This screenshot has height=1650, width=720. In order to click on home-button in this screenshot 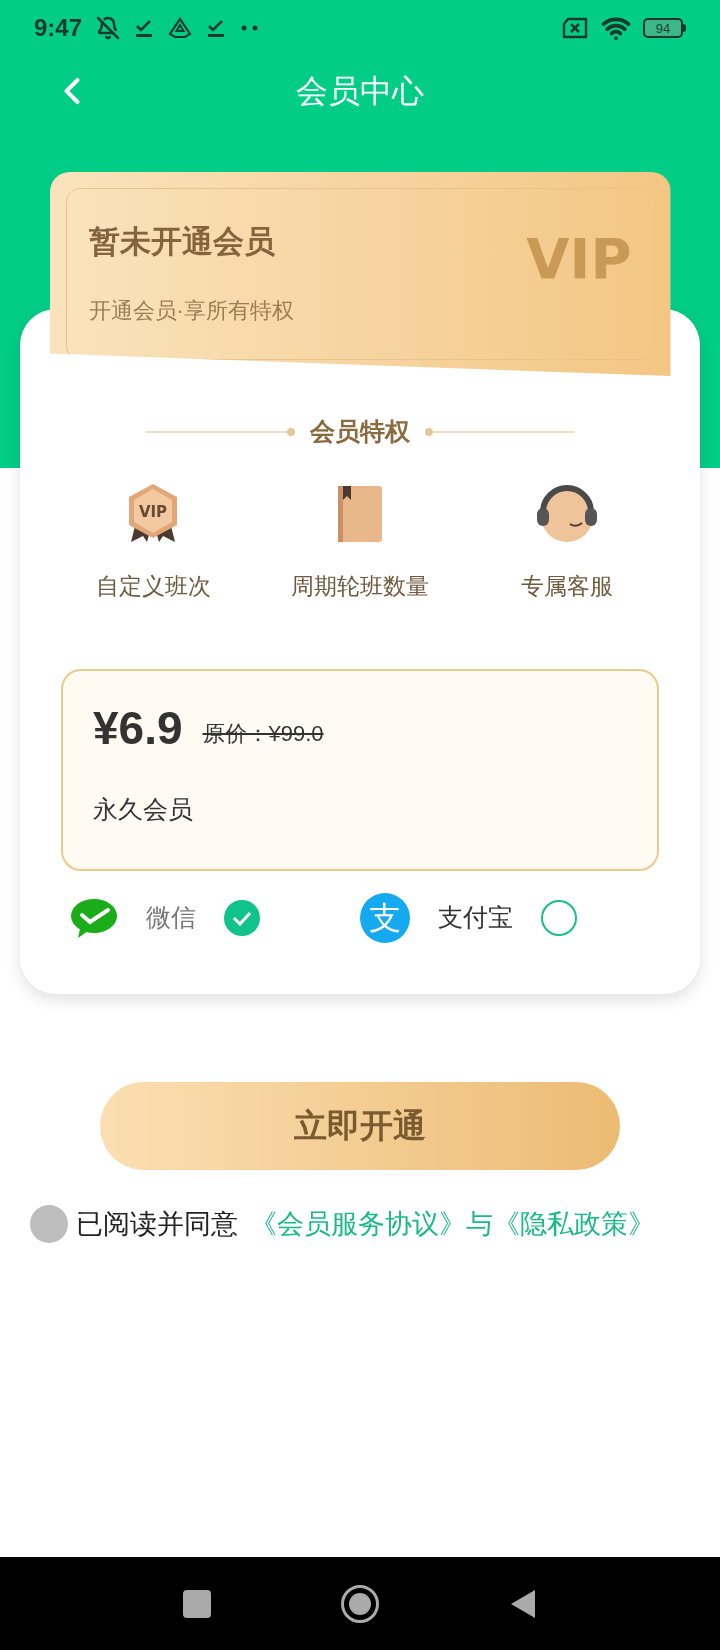, I will do `click(360, 1603)`.